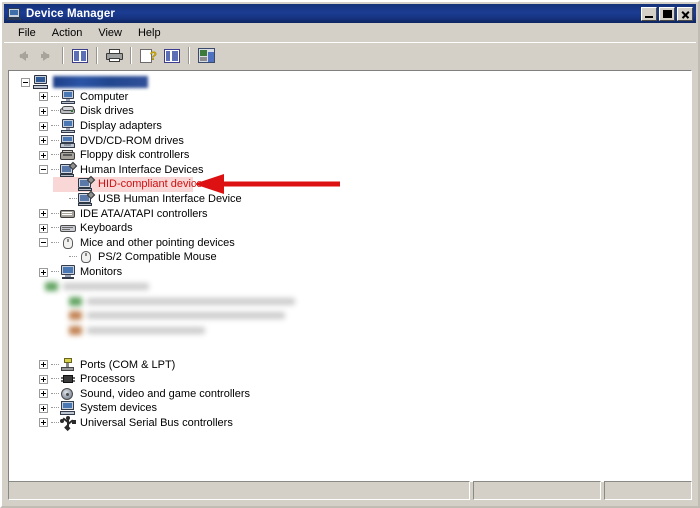 This screenshot has height=508, width=700. Describe the element at coordinates (649, 13) in the screenshot. I see `minimize-button` at that location.